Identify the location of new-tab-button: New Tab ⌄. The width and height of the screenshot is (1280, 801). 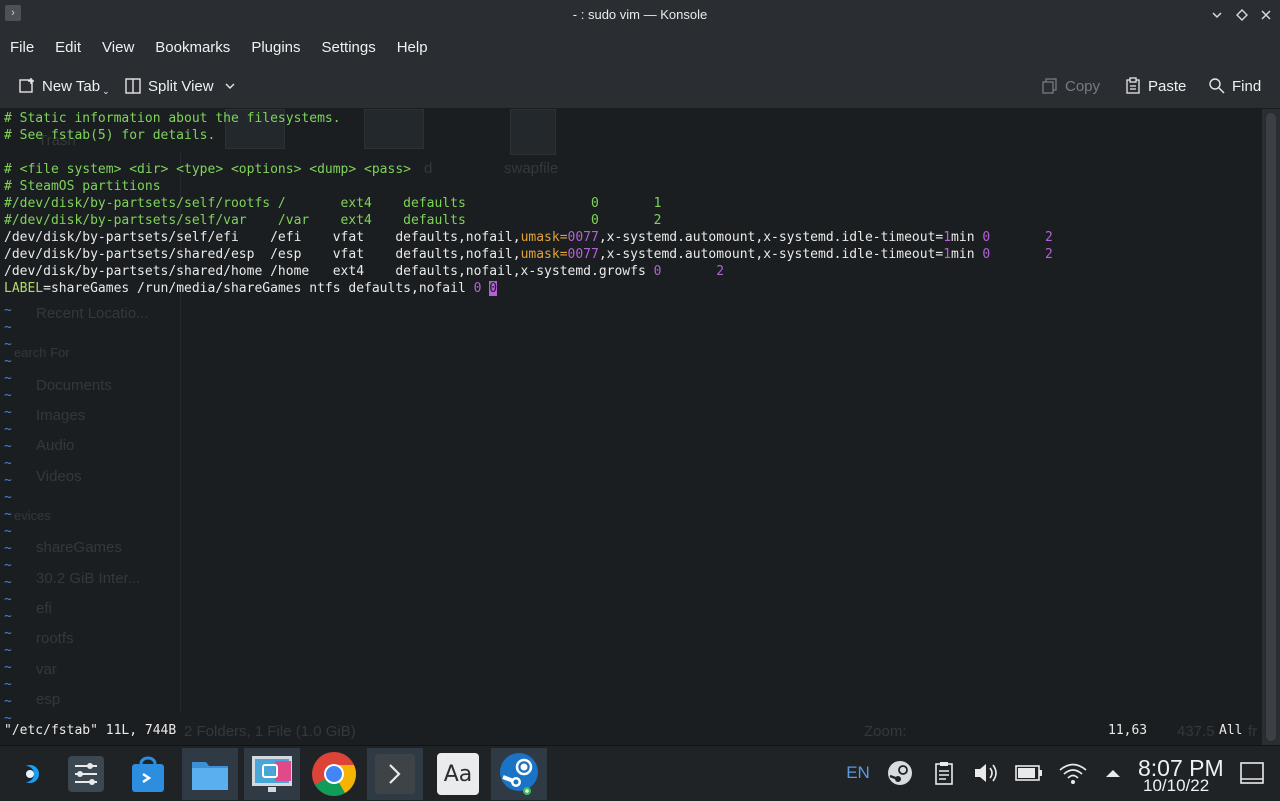
(64, 86).